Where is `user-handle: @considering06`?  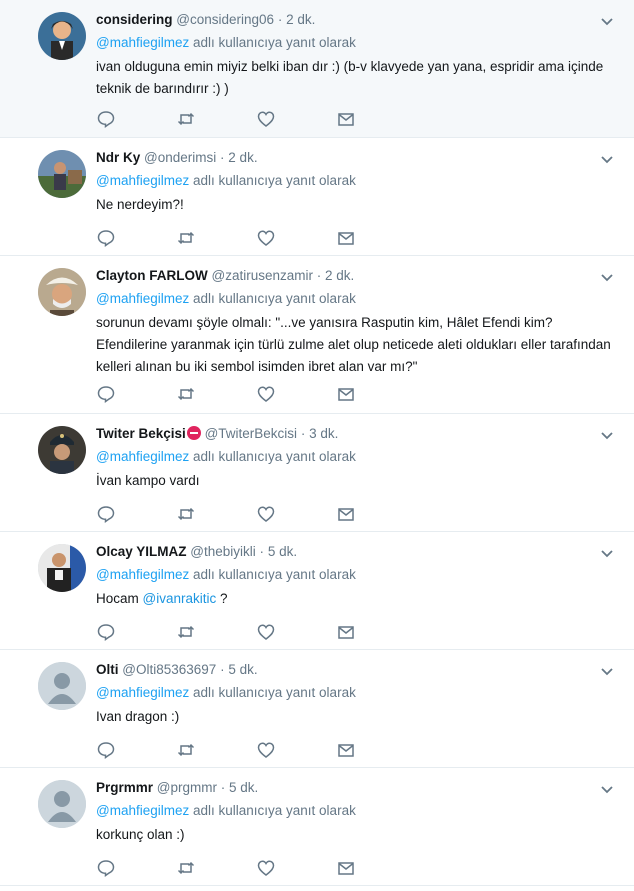 user-handle: @considering06 is located at coordinates (225, 19).